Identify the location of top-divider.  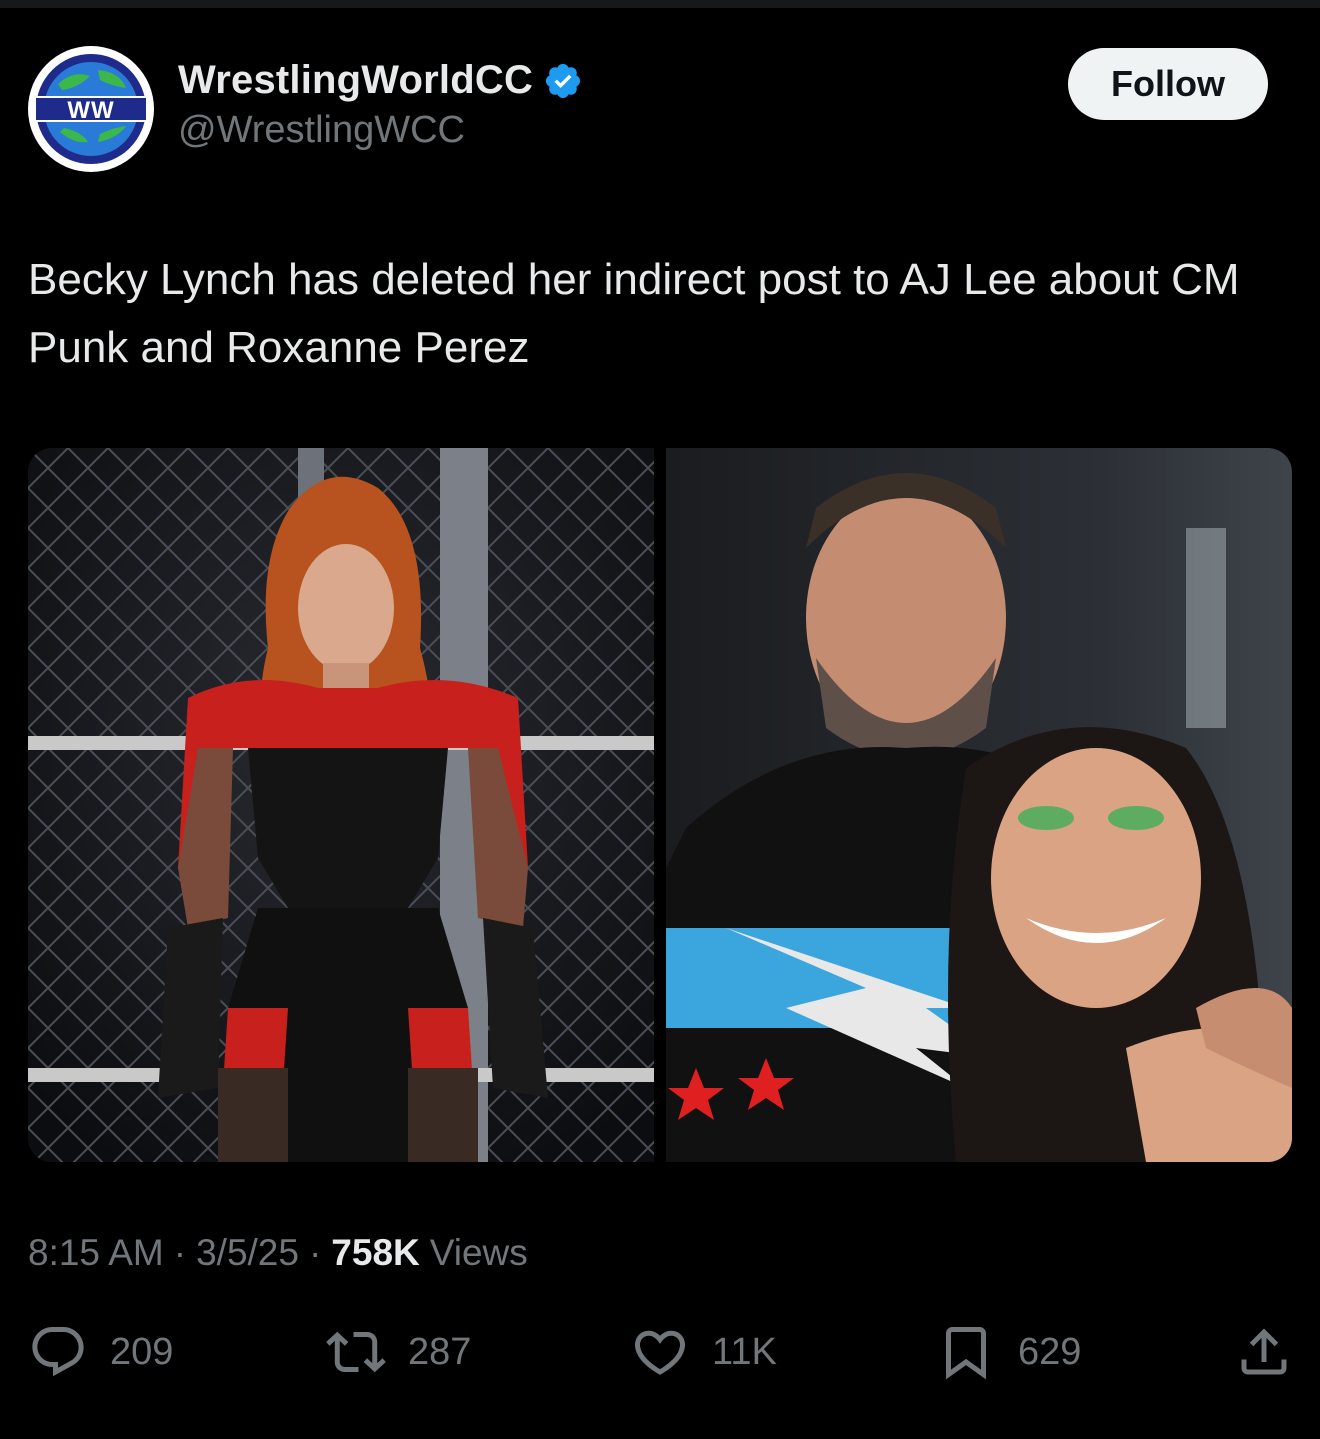
(660, 4).